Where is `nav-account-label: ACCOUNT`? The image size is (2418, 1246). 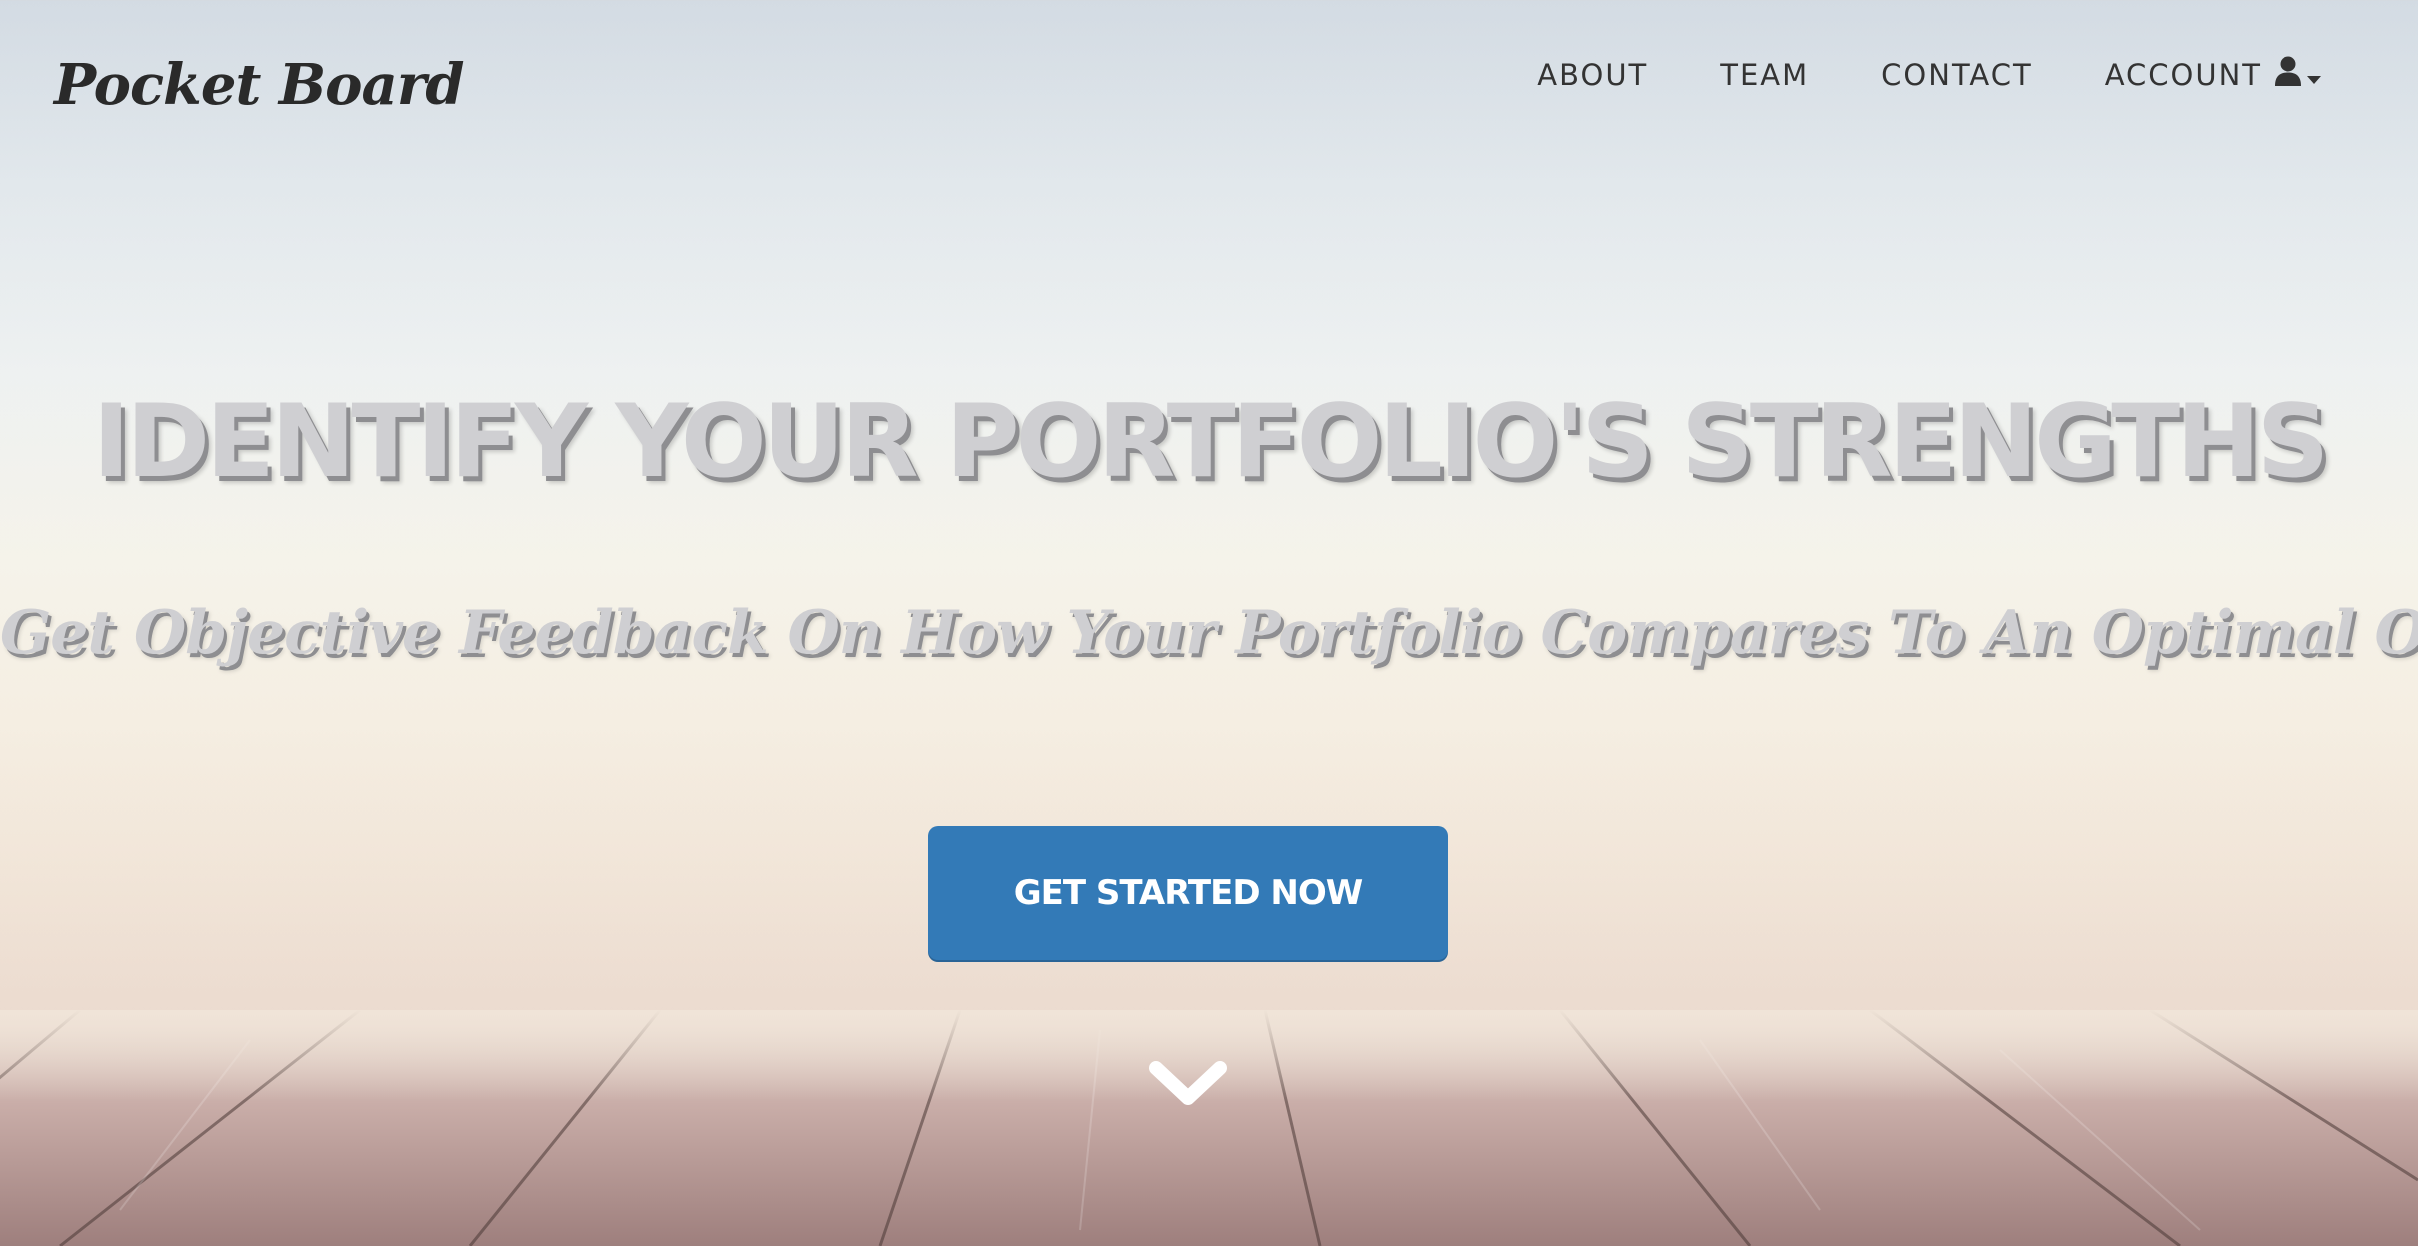
nav-account-label: ACCOUNT is located at coordinates (2183, 74).